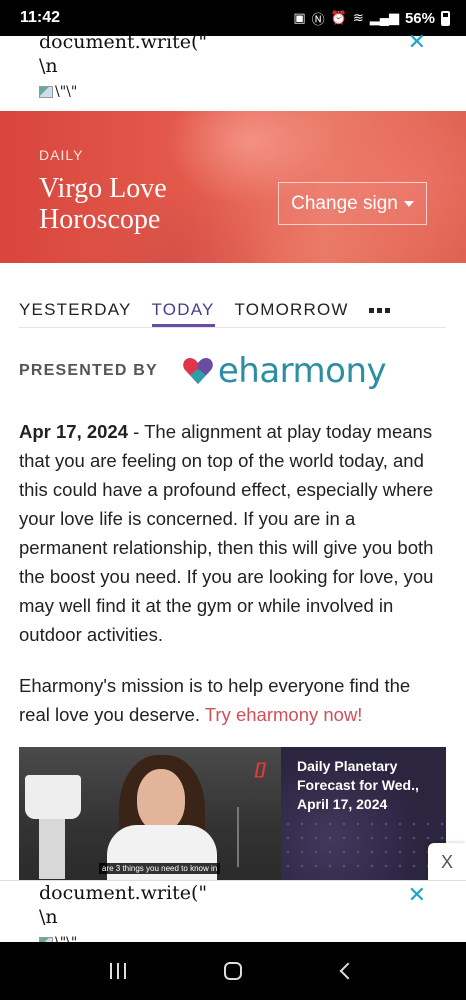 The height and width of the screenshot is (1000, 466). I want to click on tab-today: TODAY, so click(183, 313).